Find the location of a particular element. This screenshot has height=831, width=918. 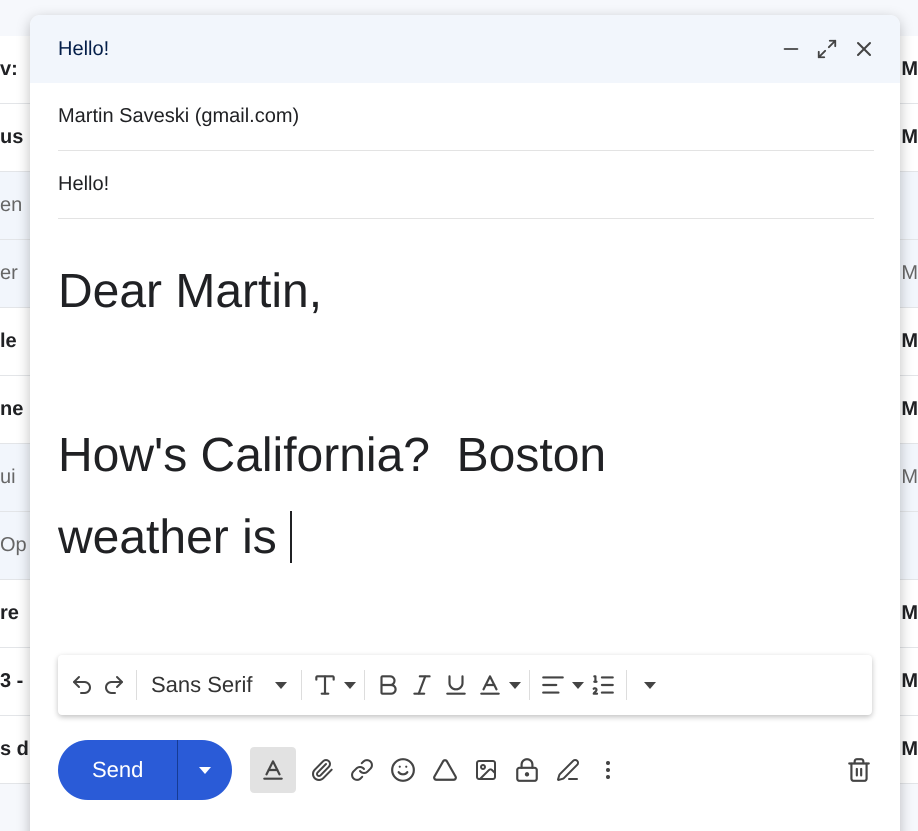

row-text: re is located at coordinates (9, 613).